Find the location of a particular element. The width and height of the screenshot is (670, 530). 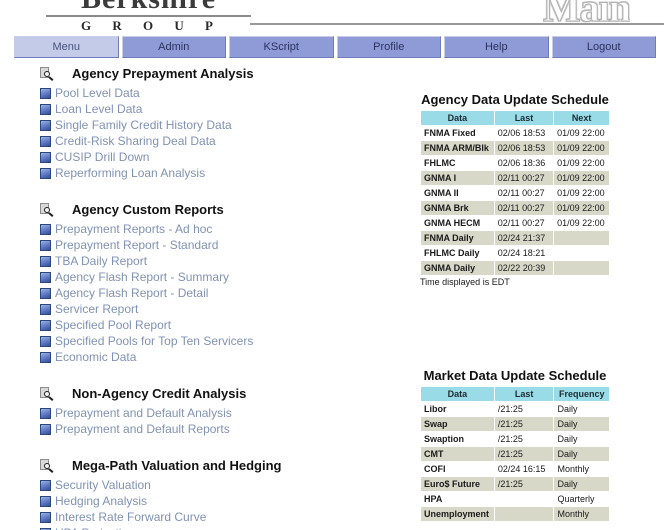

agency-schedule-title: Agency Data Update Schedule is located at coordinates (515, 99).